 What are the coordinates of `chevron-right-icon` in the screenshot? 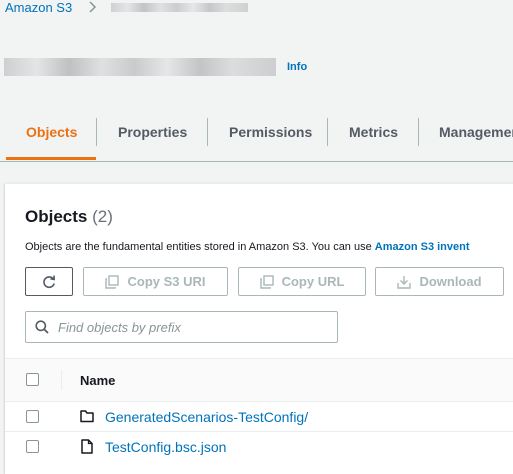 It's located at (93, 7).